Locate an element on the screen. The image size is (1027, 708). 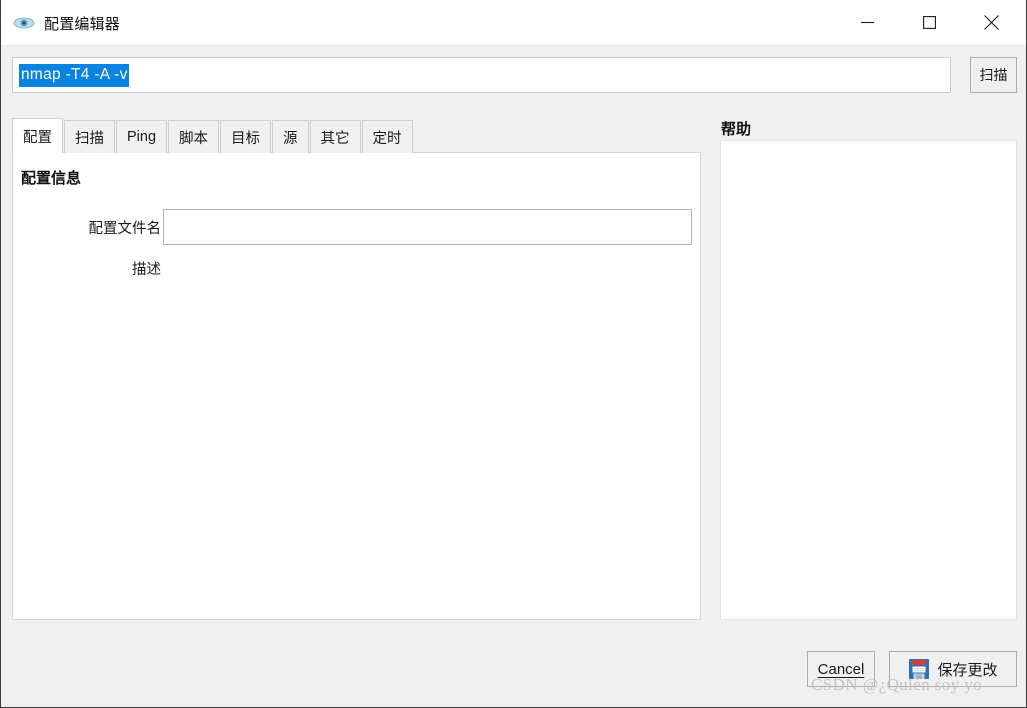
scan-button: 扫描 is located at coordinates (993, 75).